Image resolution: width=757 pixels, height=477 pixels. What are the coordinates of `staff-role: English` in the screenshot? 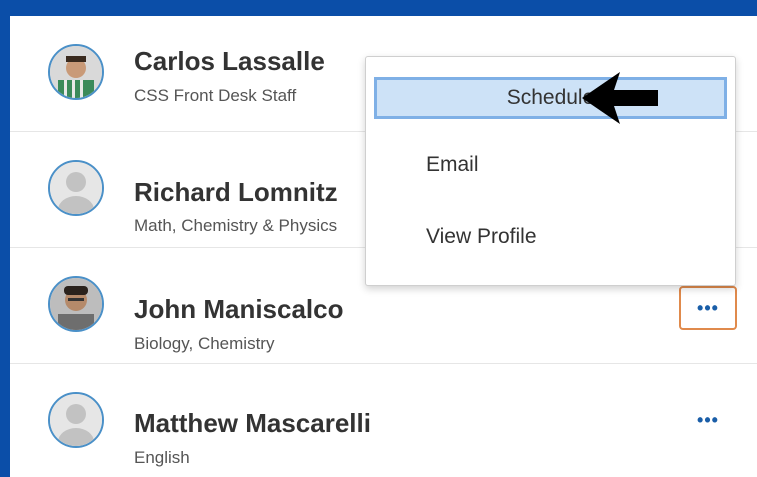 It's located at (162, 457).